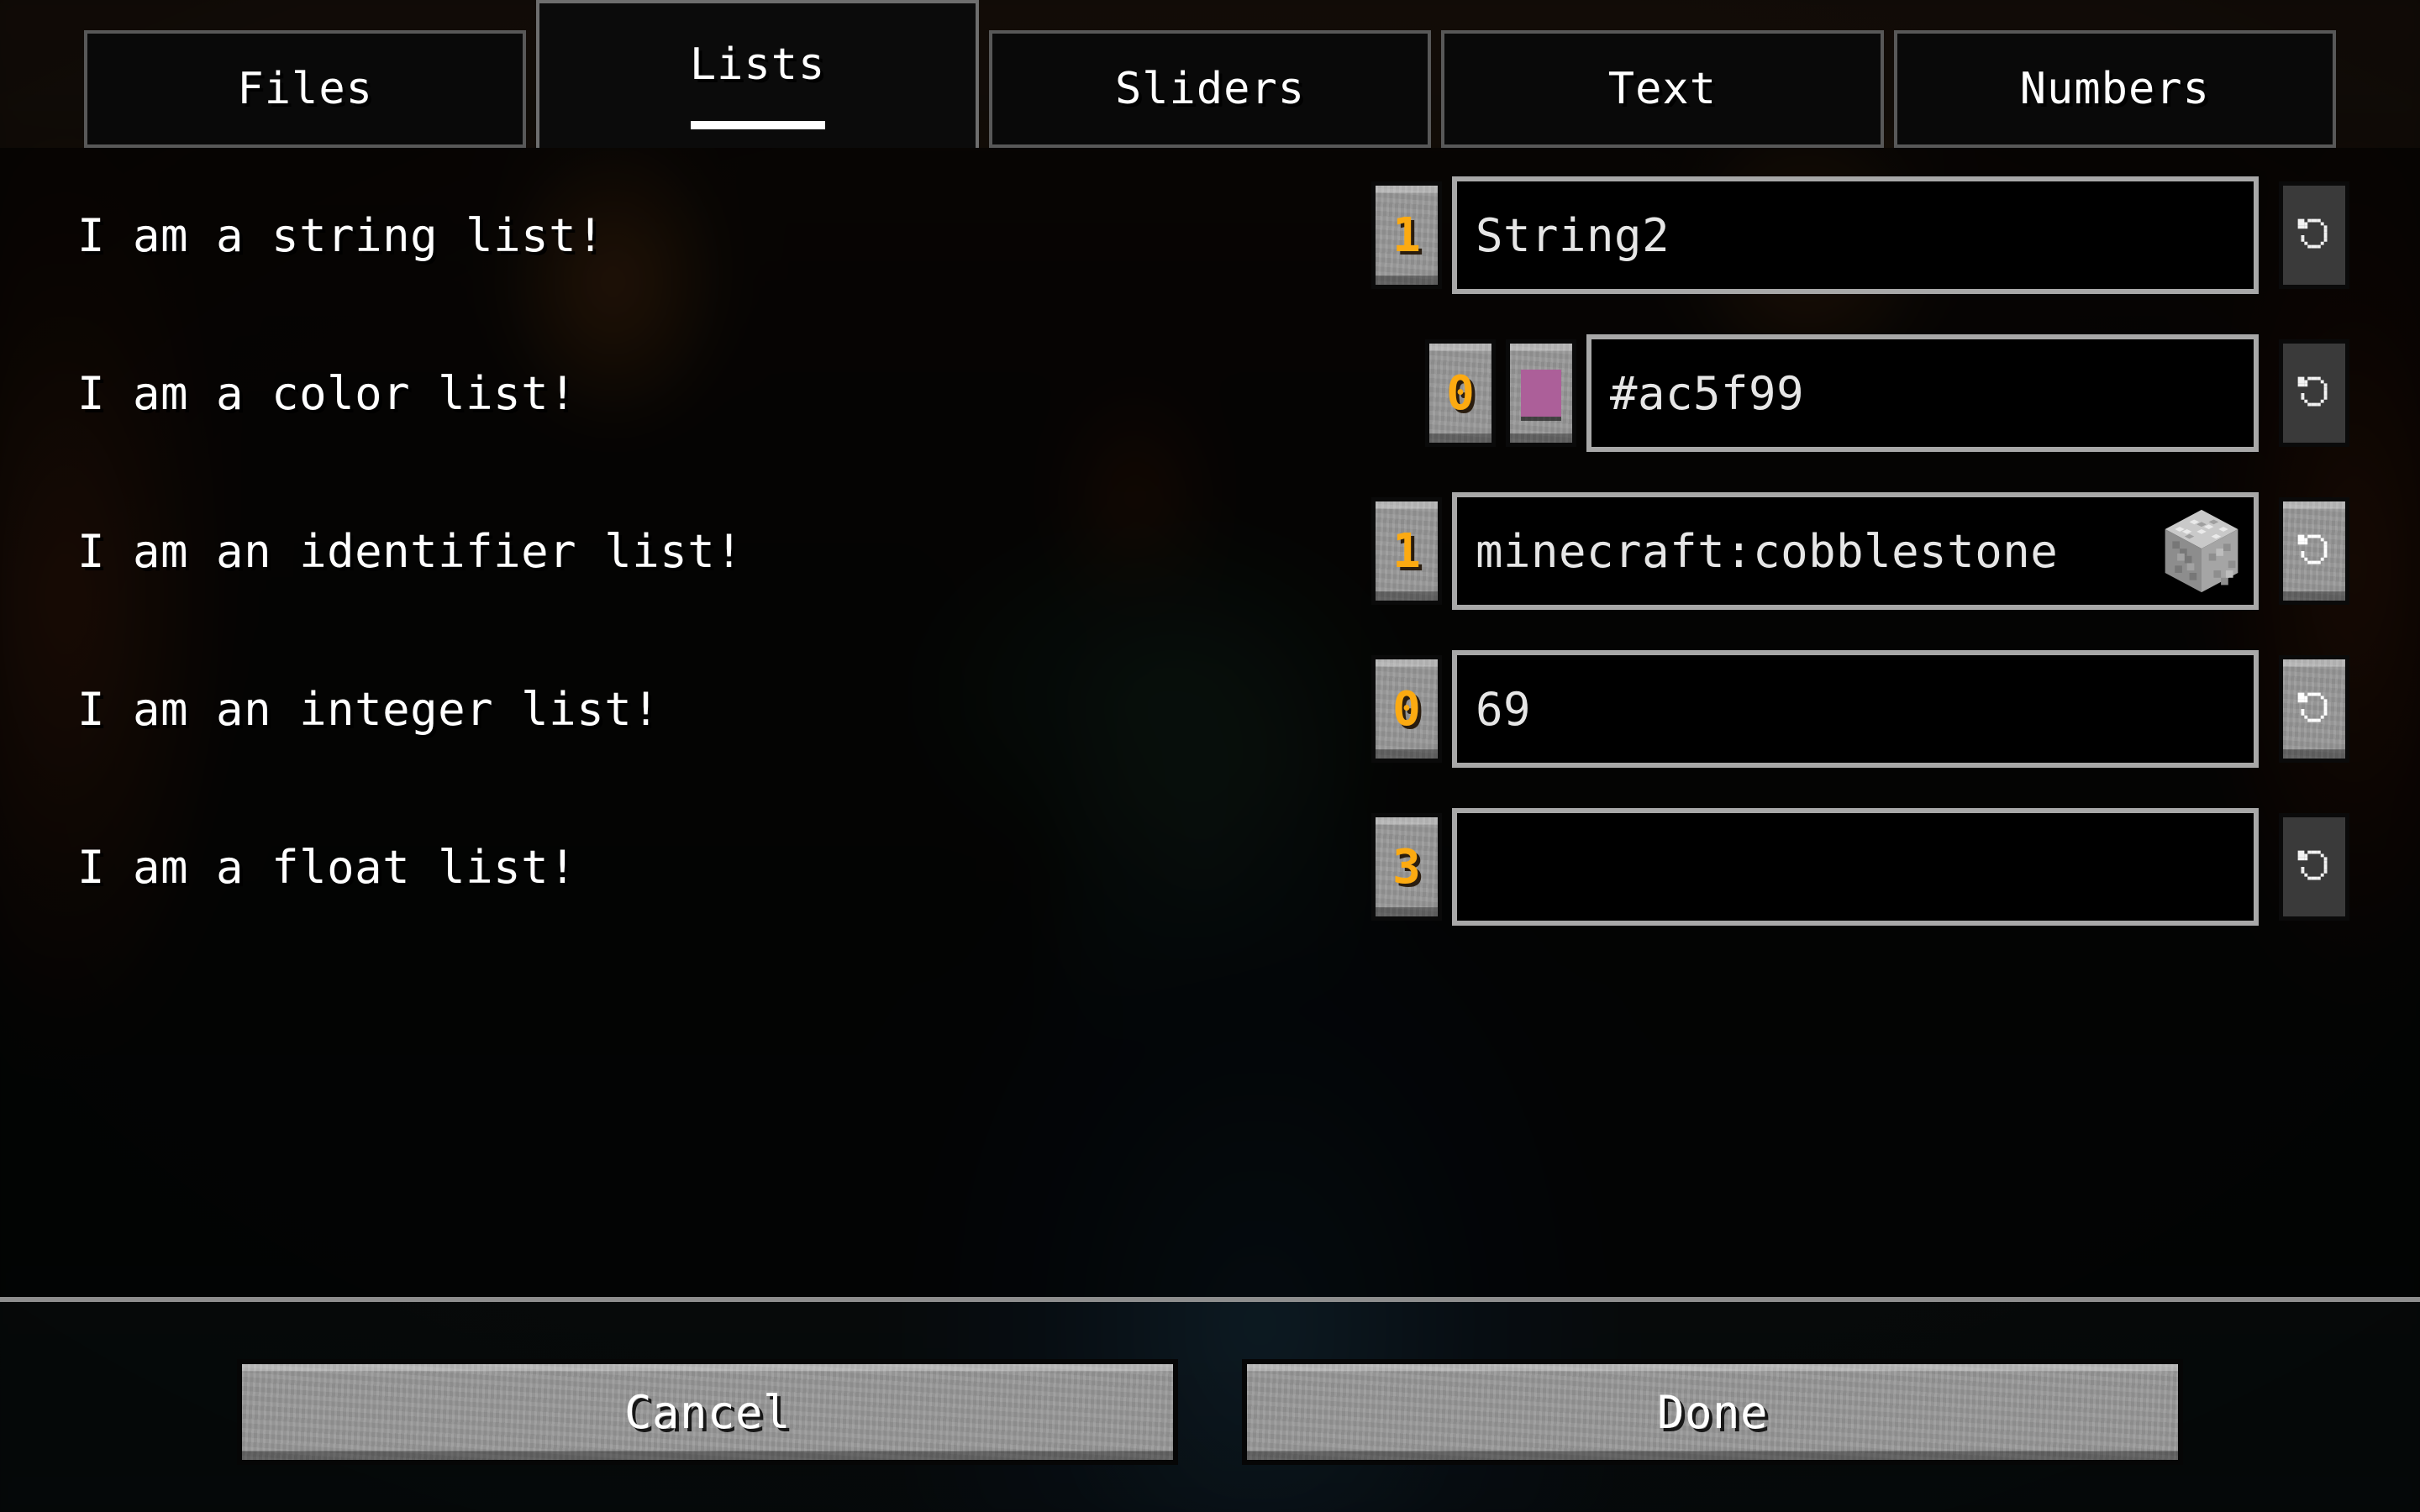 The height and width of the screenshot is (1512, 2420). I want to click on list-index-button: 3, so click(1407, 867).